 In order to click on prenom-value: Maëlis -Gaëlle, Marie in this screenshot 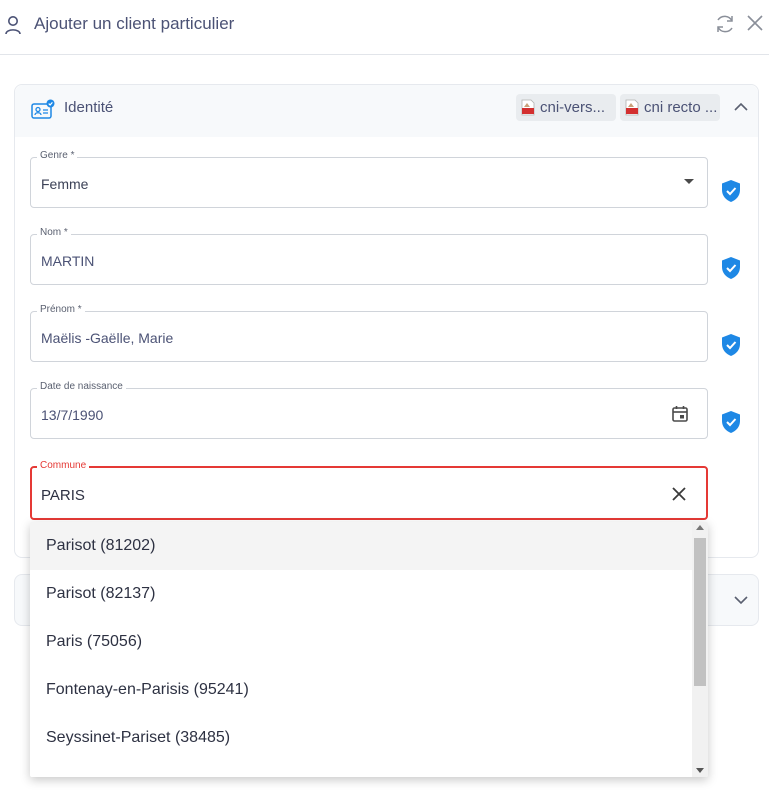, I will do `click(107, 338)`.